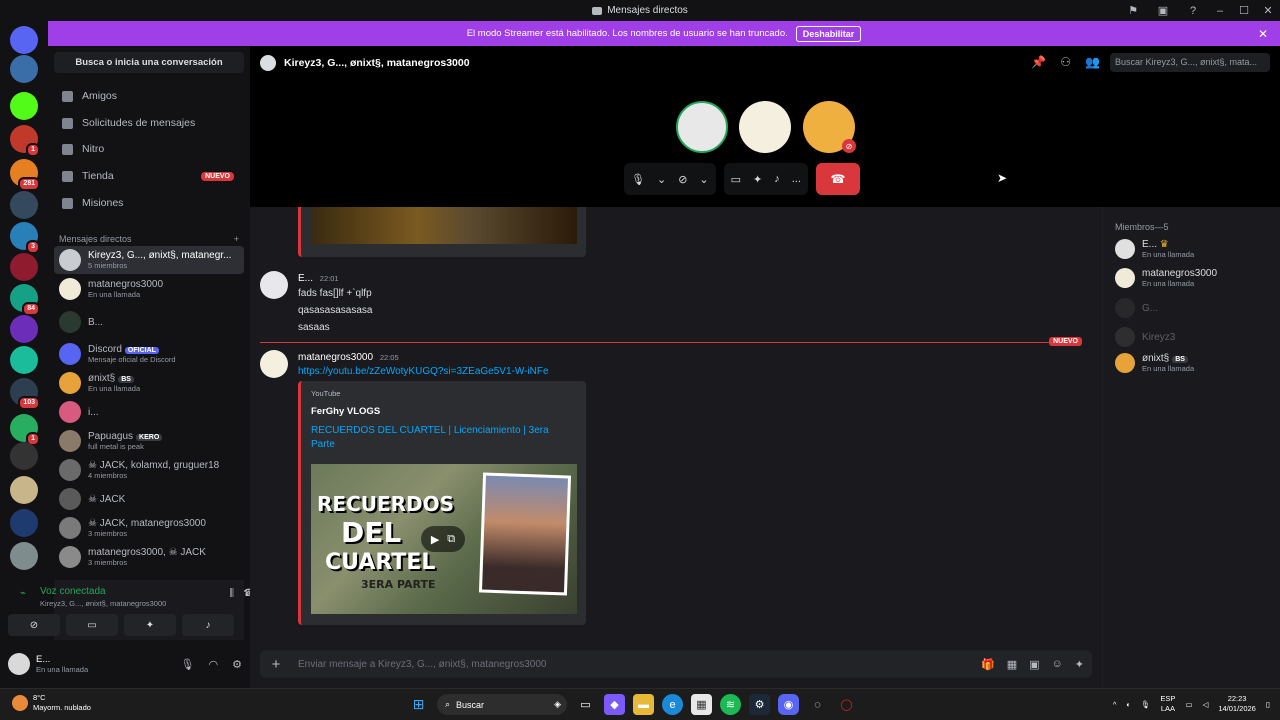 This screenshot has height=720, width=1280. I want to click on window-icon: ▣, so click(1163, 10).